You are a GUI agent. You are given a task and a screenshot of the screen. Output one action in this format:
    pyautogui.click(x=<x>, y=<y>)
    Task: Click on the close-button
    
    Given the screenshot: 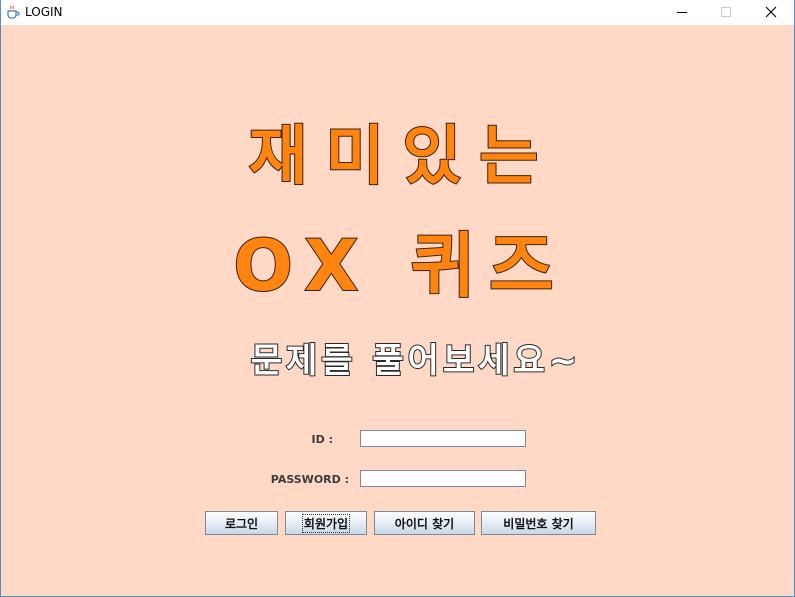 What is the action you would take?
    pyautogui.click(x=771, y=12)
    